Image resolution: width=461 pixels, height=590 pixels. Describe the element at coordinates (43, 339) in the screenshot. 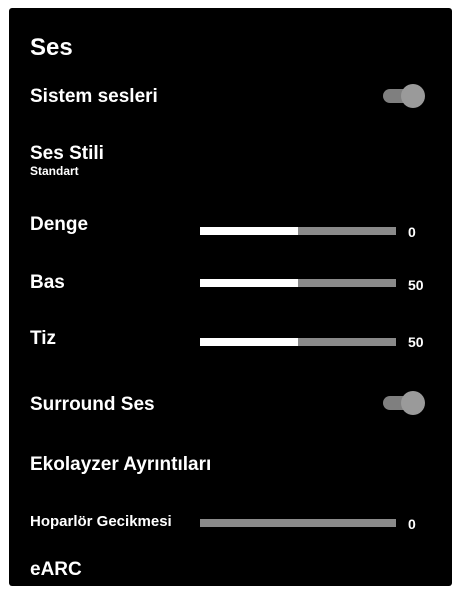

I see `treble-label: Tiz` at that location.